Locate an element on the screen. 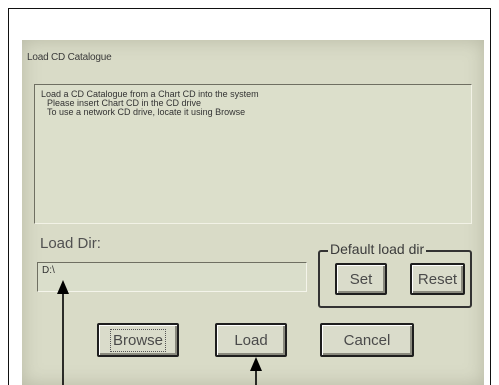 Image resolution: width=499 pixels, height=385 pixels. browse-button: Browse is located at coordinates (138, 340).